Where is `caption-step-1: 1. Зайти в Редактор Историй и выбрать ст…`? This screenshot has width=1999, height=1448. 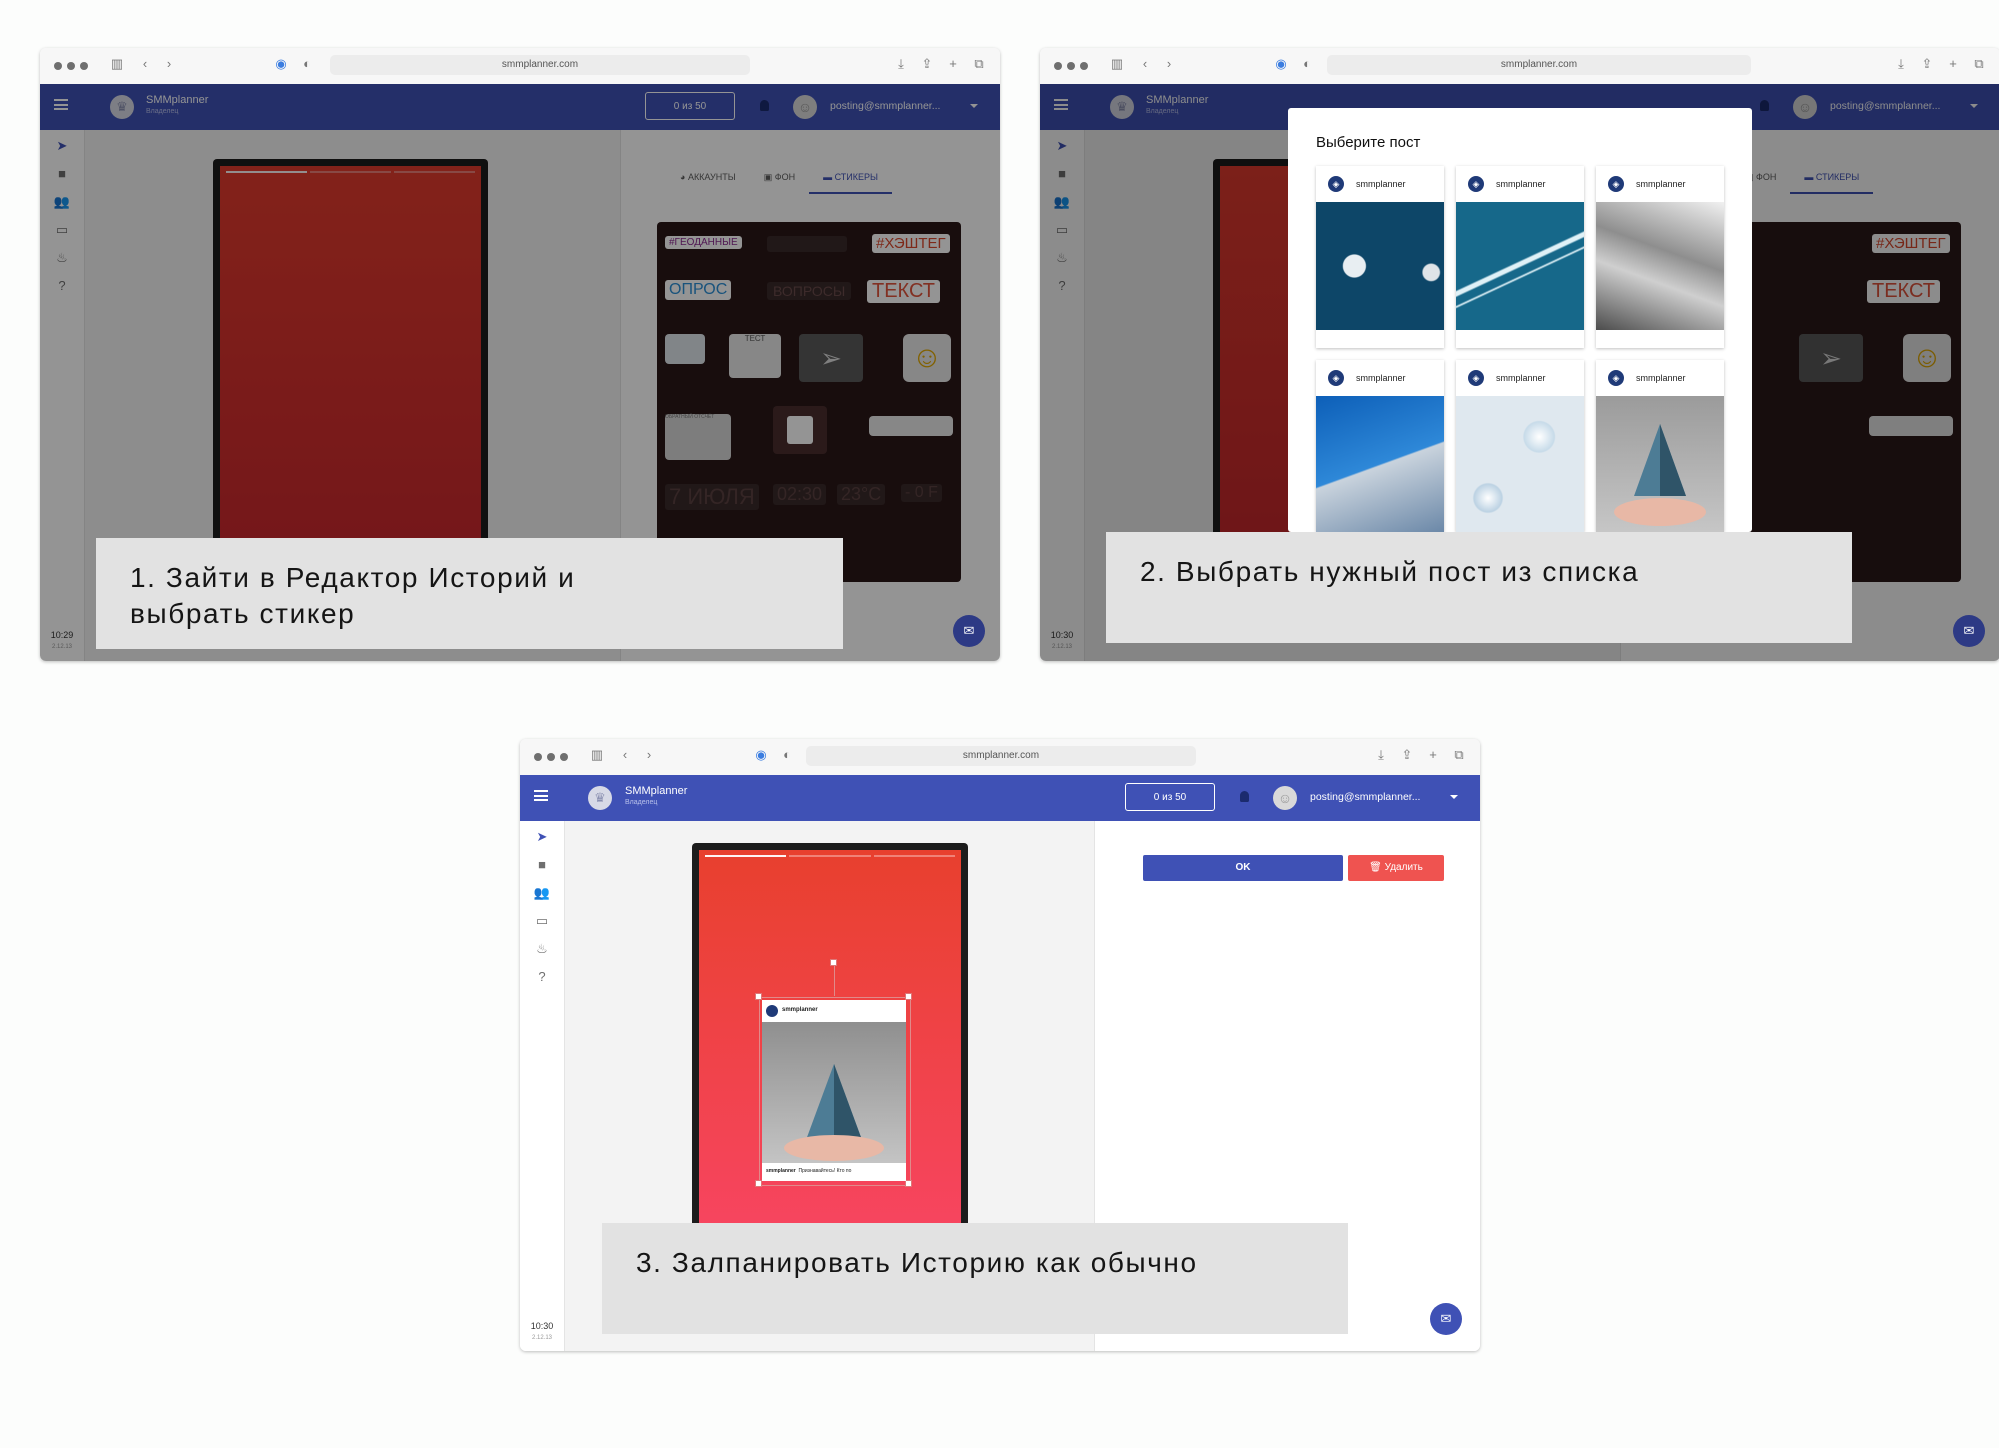 caption-step-1: 1. Зайти в Редактор Историй и выбрать ст… is located at coordinates (469, 593).